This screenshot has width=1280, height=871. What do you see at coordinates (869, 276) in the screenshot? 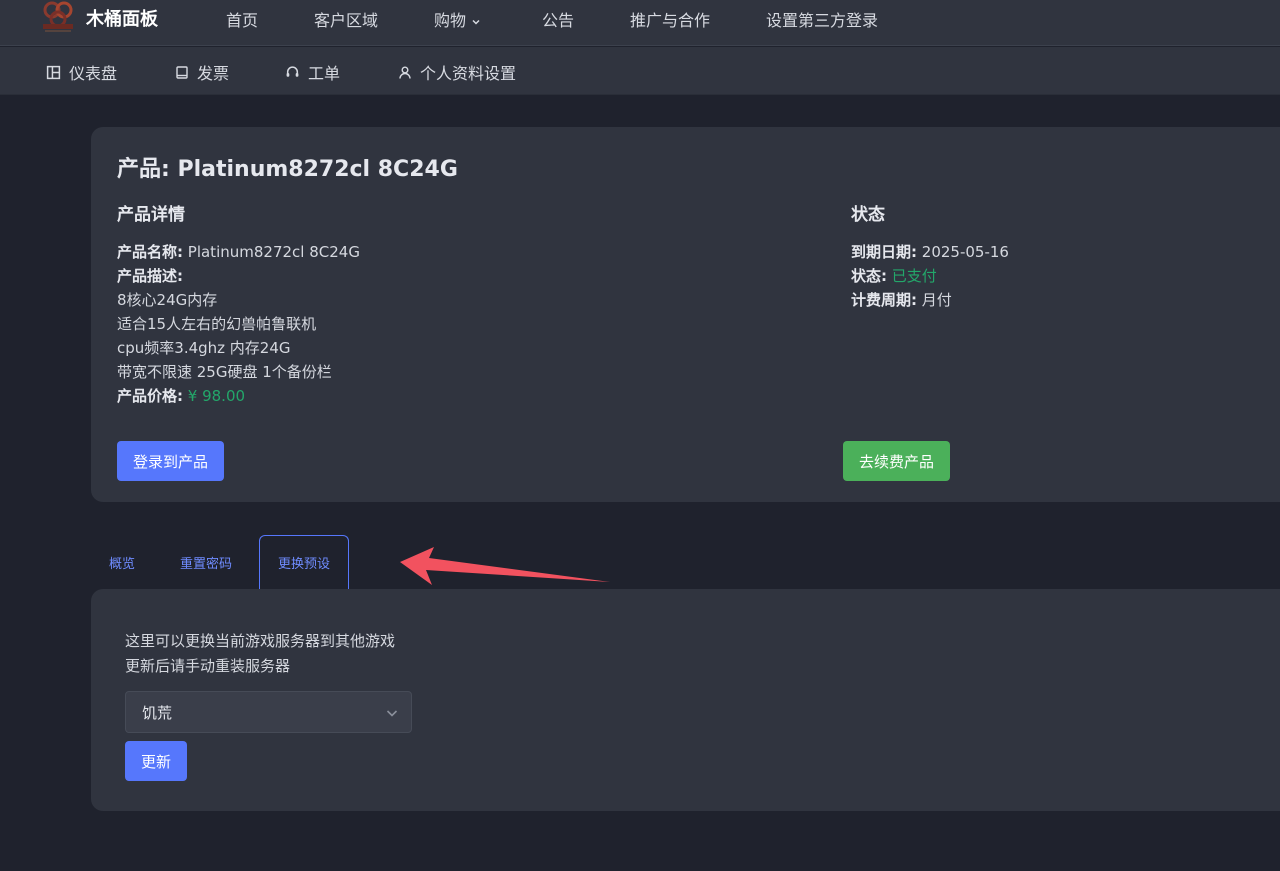
I see `status-label: 状态:` at bounding box center [869, 276].